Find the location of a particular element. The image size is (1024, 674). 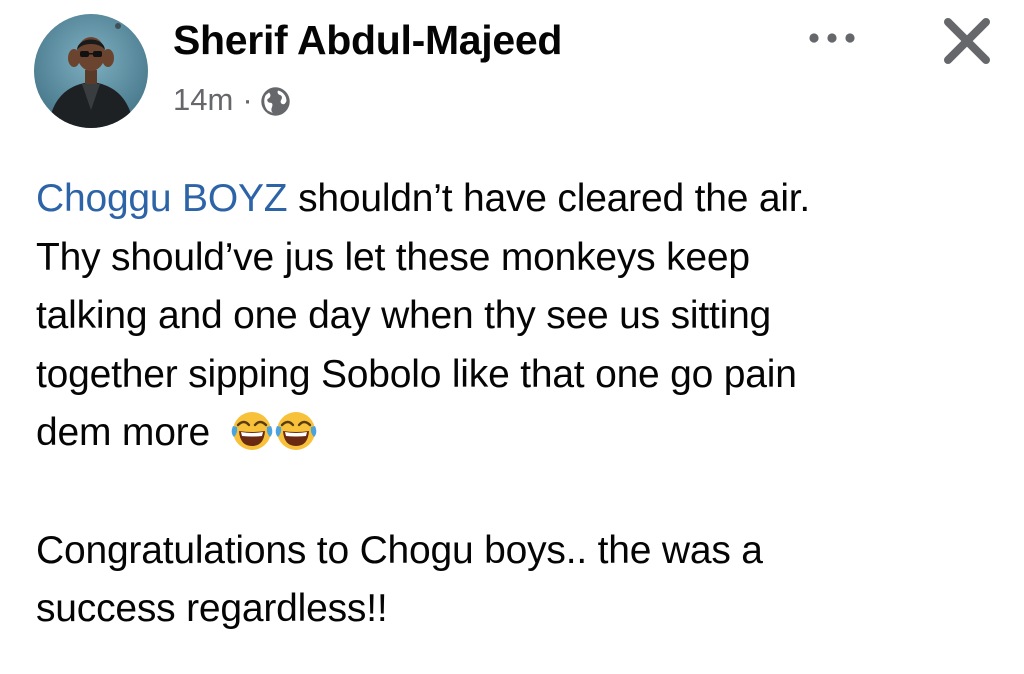

post-text-line: dem more is located at coordinates (123, 432).